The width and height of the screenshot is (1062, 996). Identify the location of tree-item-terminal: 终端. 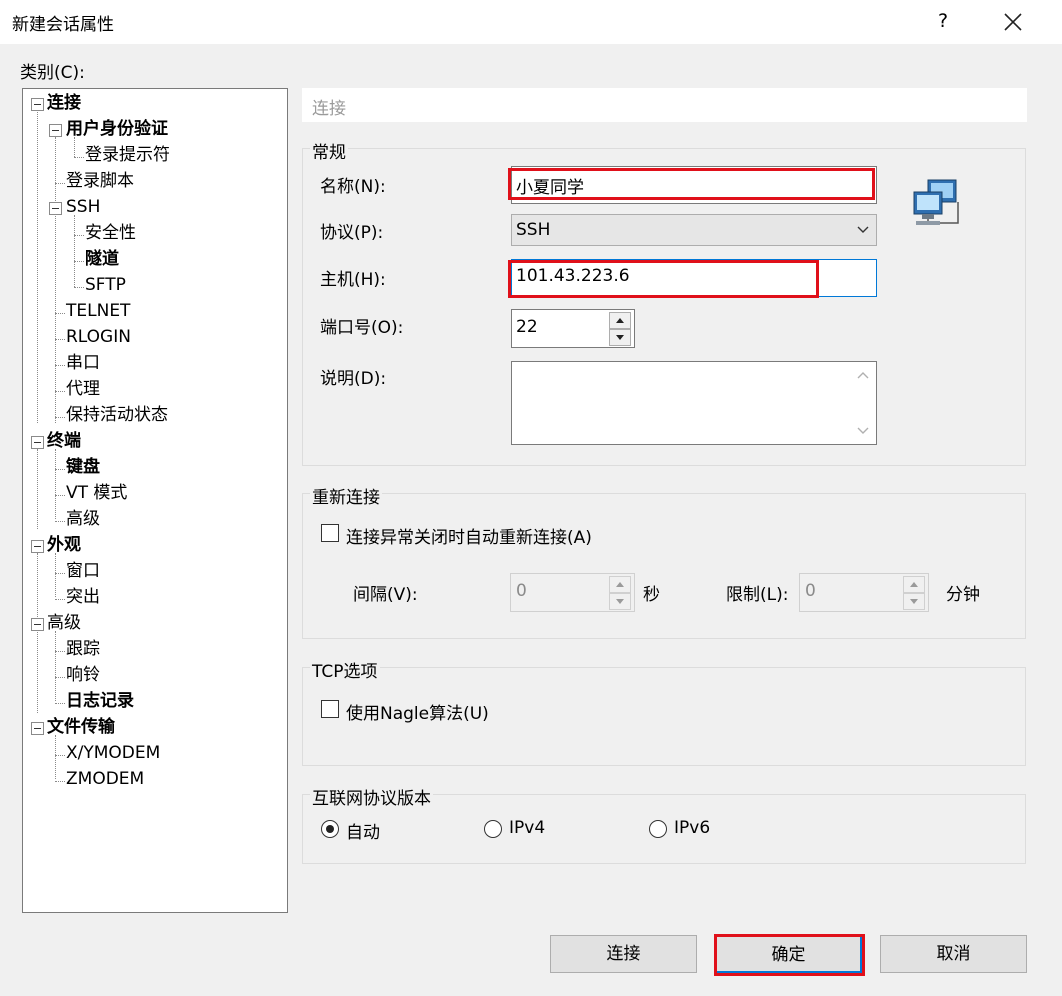
(64, 441).